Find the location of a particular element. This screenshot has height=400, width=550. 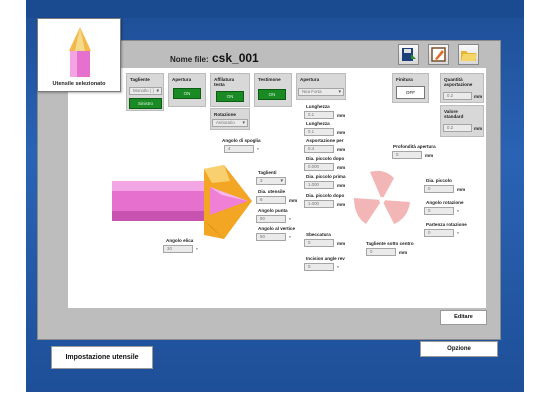

asportazione-unit: mm is located at coordinates (341, 149).